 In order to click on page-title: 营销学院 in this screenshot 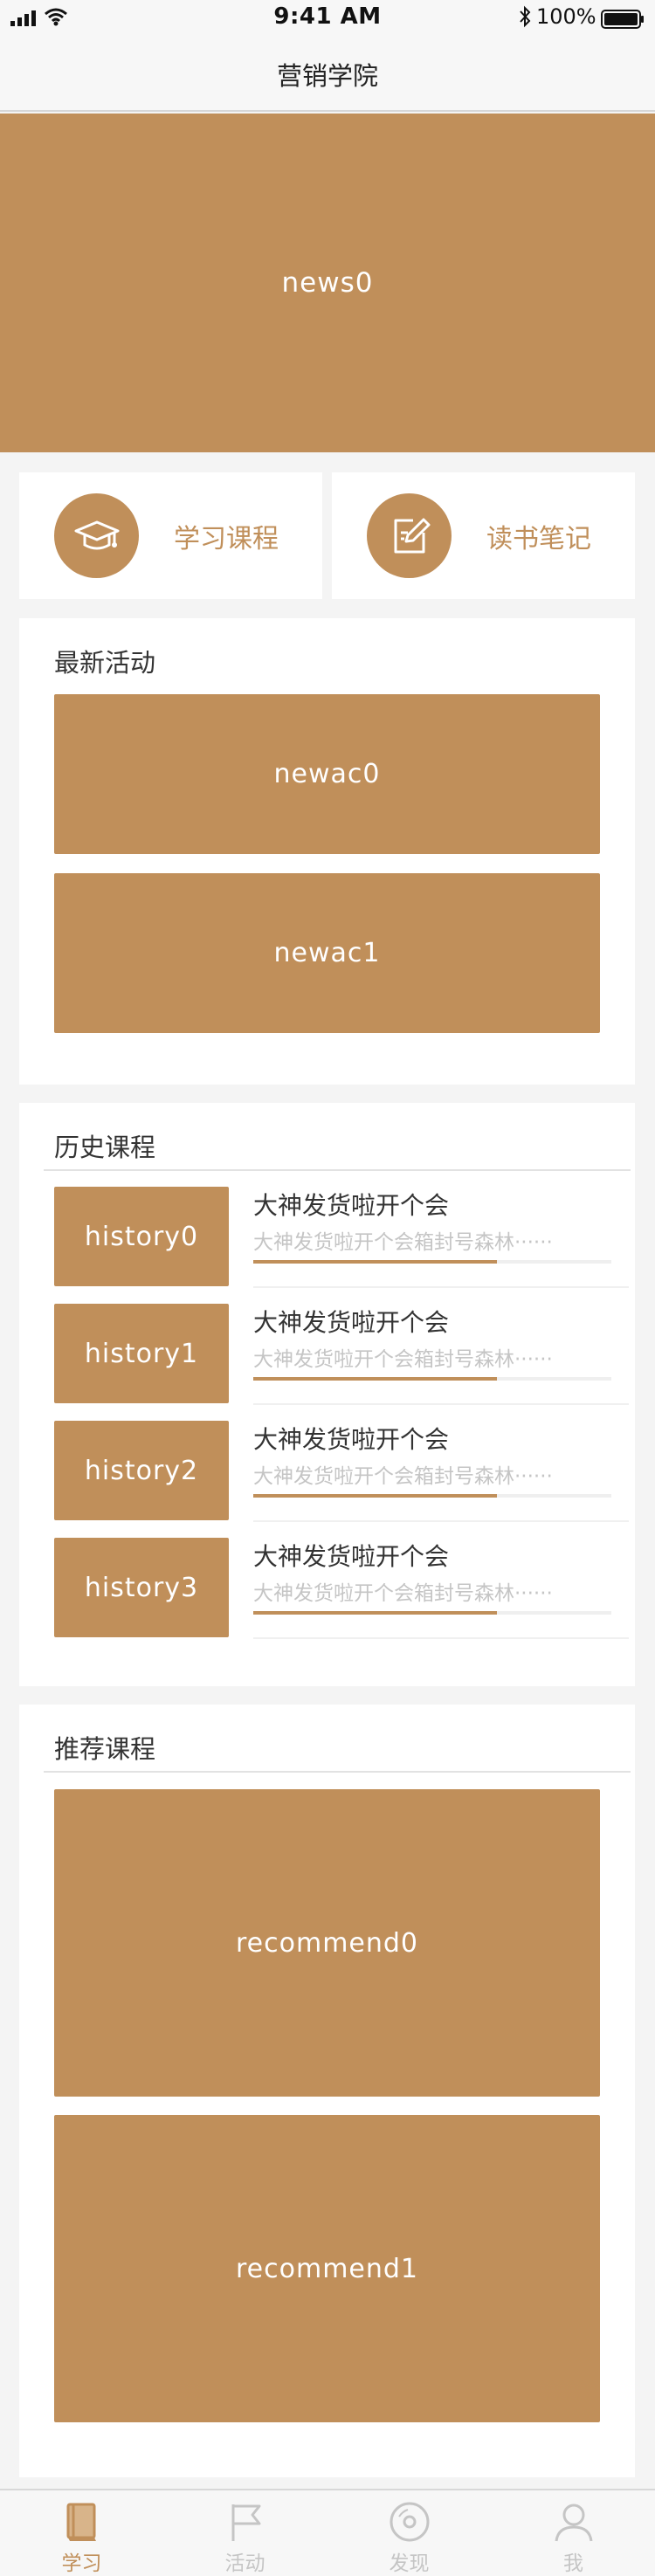, I will do `click(327, 76)`.